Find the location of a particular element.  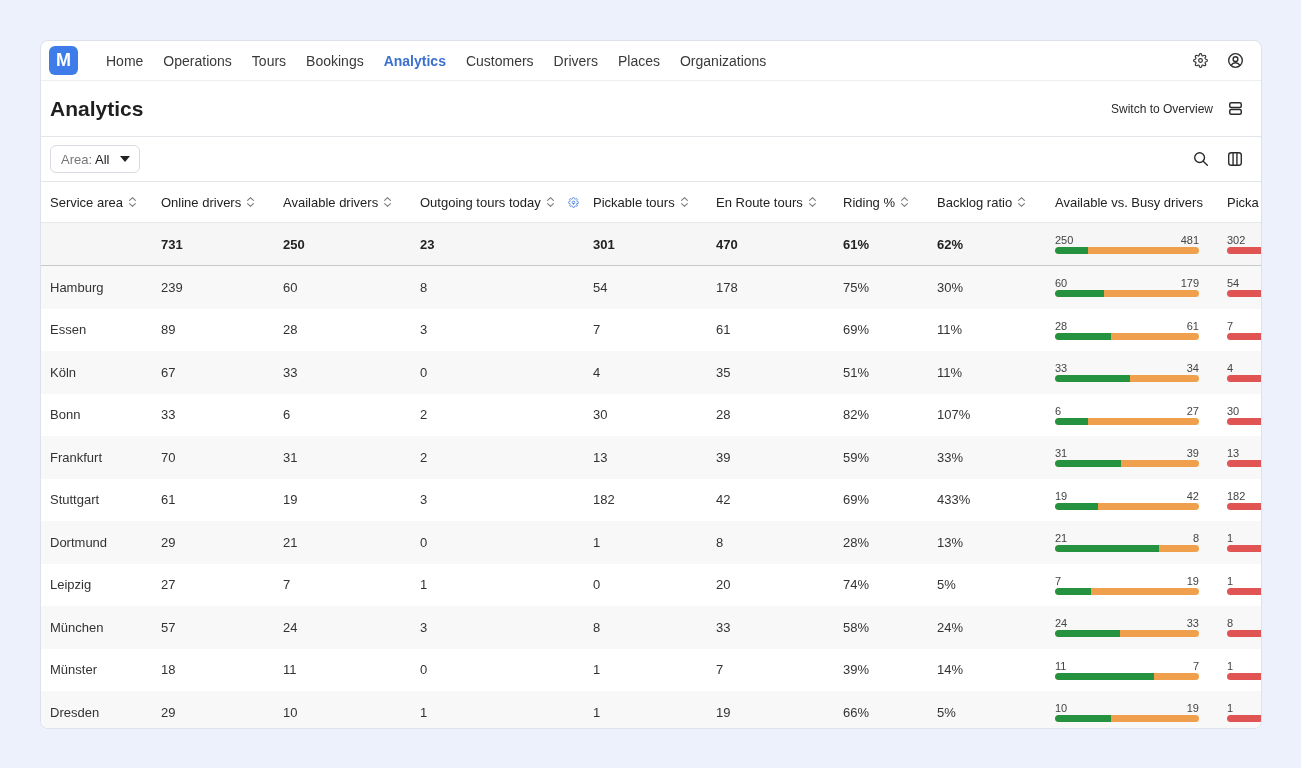

bar-value: 54 is located at coordinates (1233, 283).